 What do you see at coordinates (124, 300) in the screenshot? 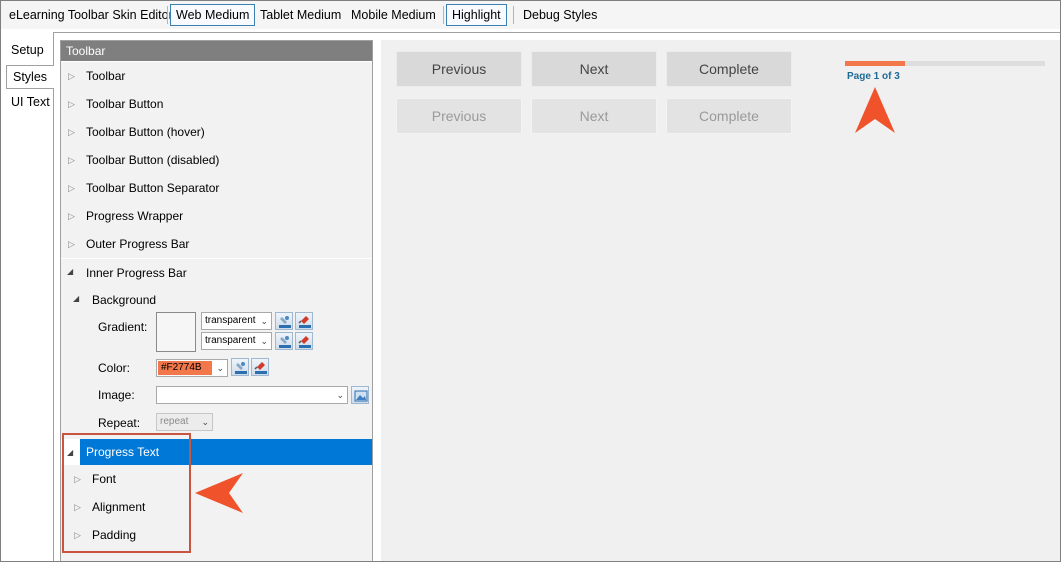
I see `background-group-label: Background` at bounding box center [124, 300].